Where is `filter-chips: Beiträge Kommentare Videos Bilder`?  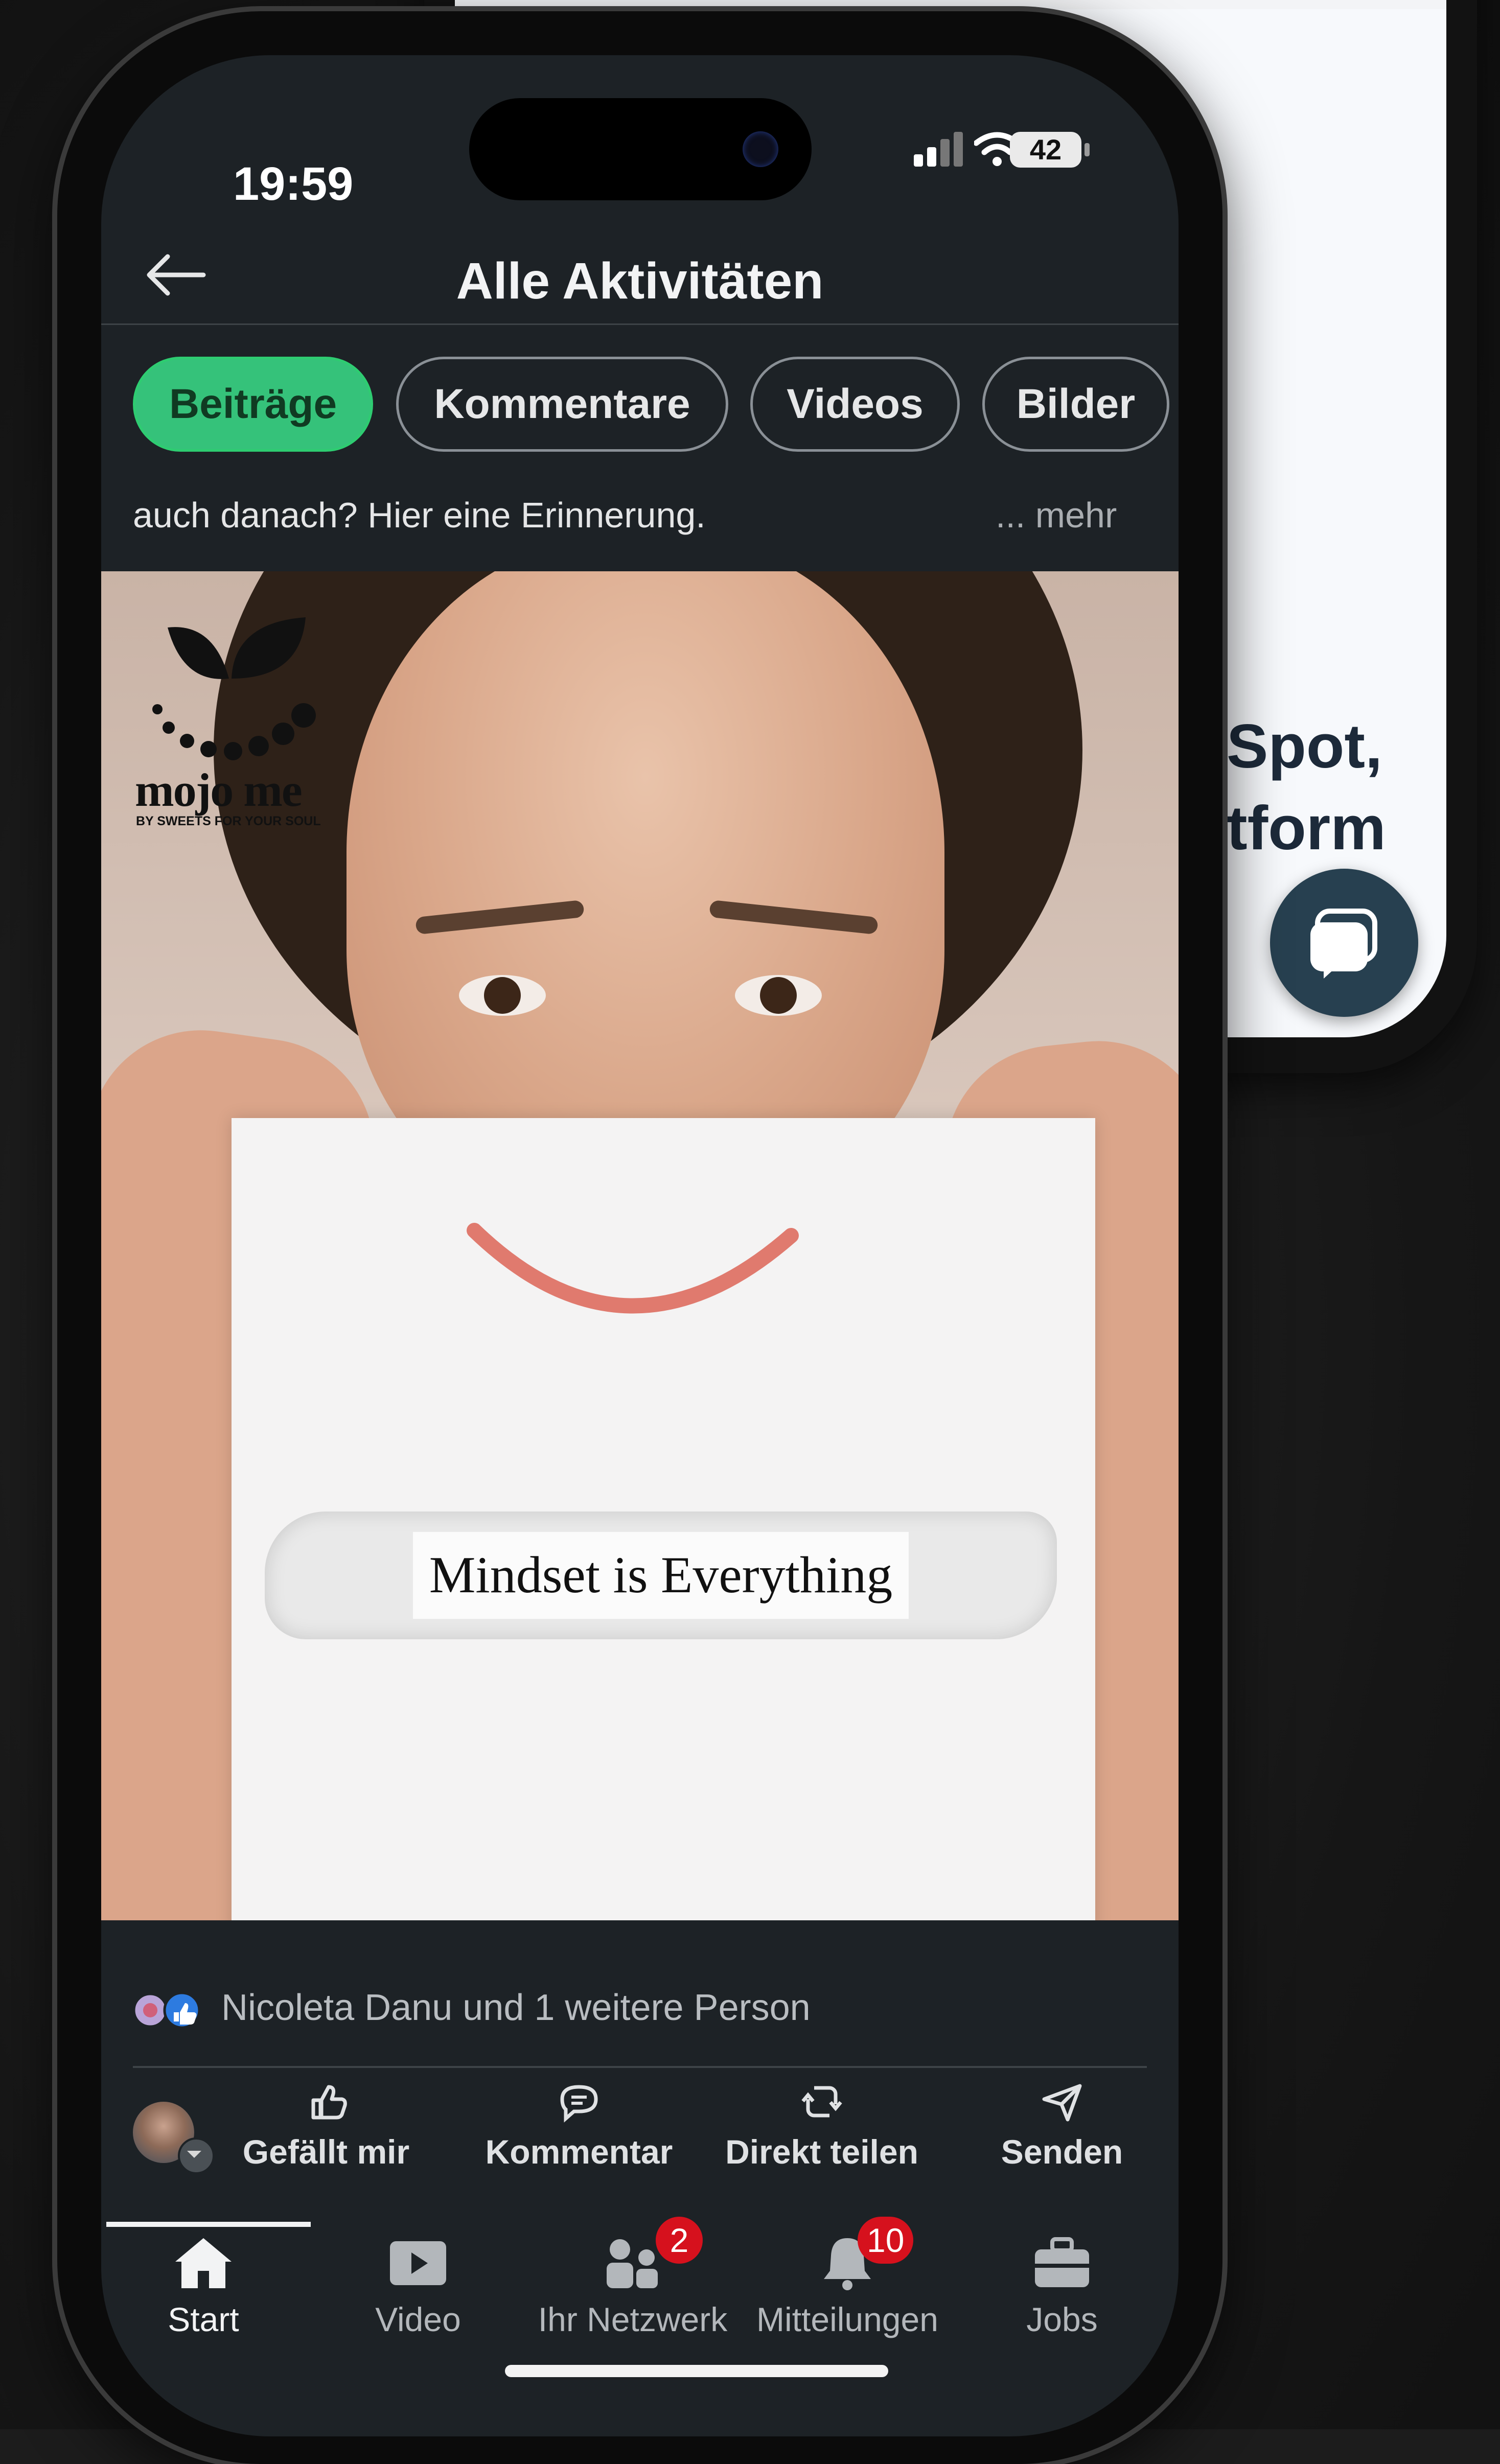 filter-chips: Beiträge Kommentare Videos Bilder is located at coordinates (656, 405).